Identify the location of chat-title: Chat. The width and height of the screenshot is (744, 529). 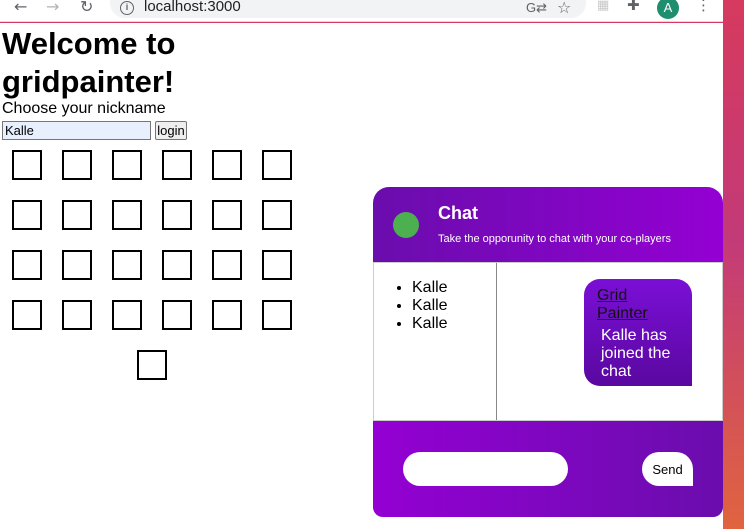
(458, 213).